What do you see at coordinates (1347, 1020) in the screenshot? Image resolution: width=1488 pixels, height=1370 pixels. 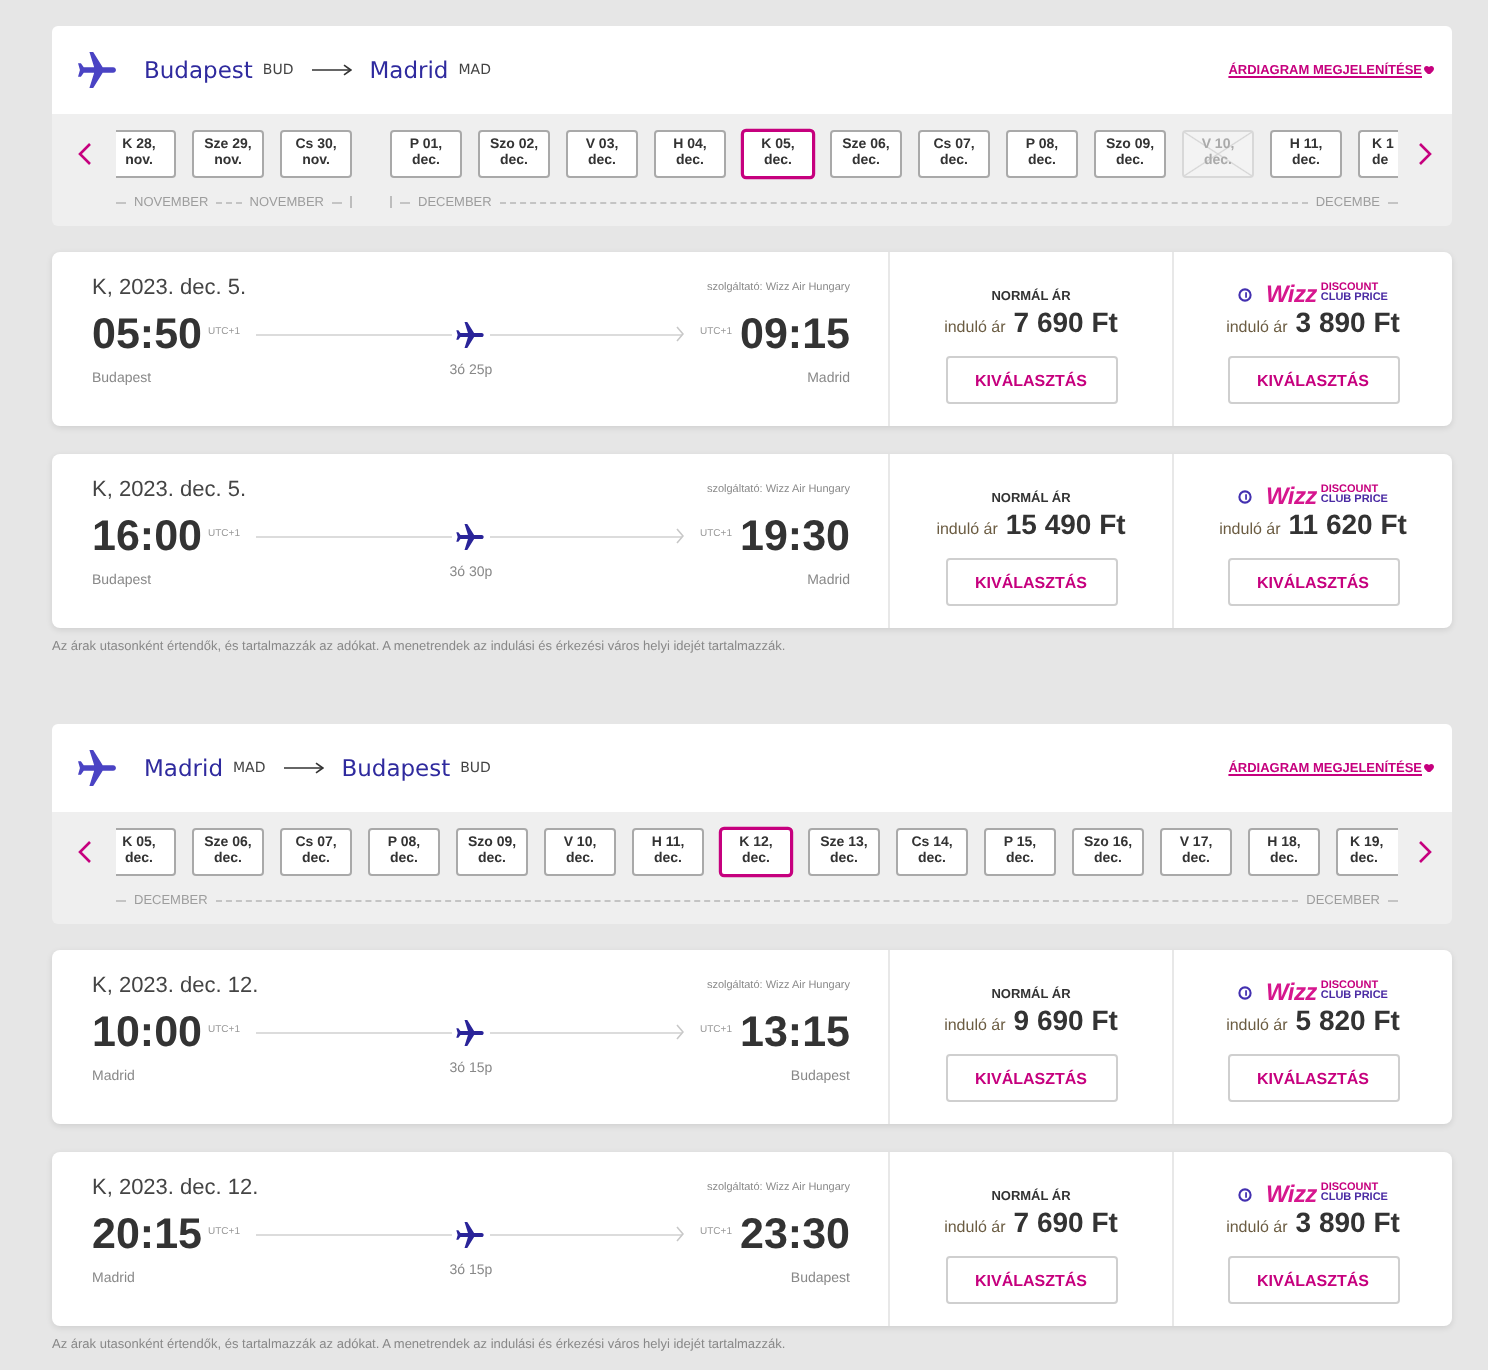 I see `fare-price: 5 820 Ft` at bounding box center [1347, 1020].